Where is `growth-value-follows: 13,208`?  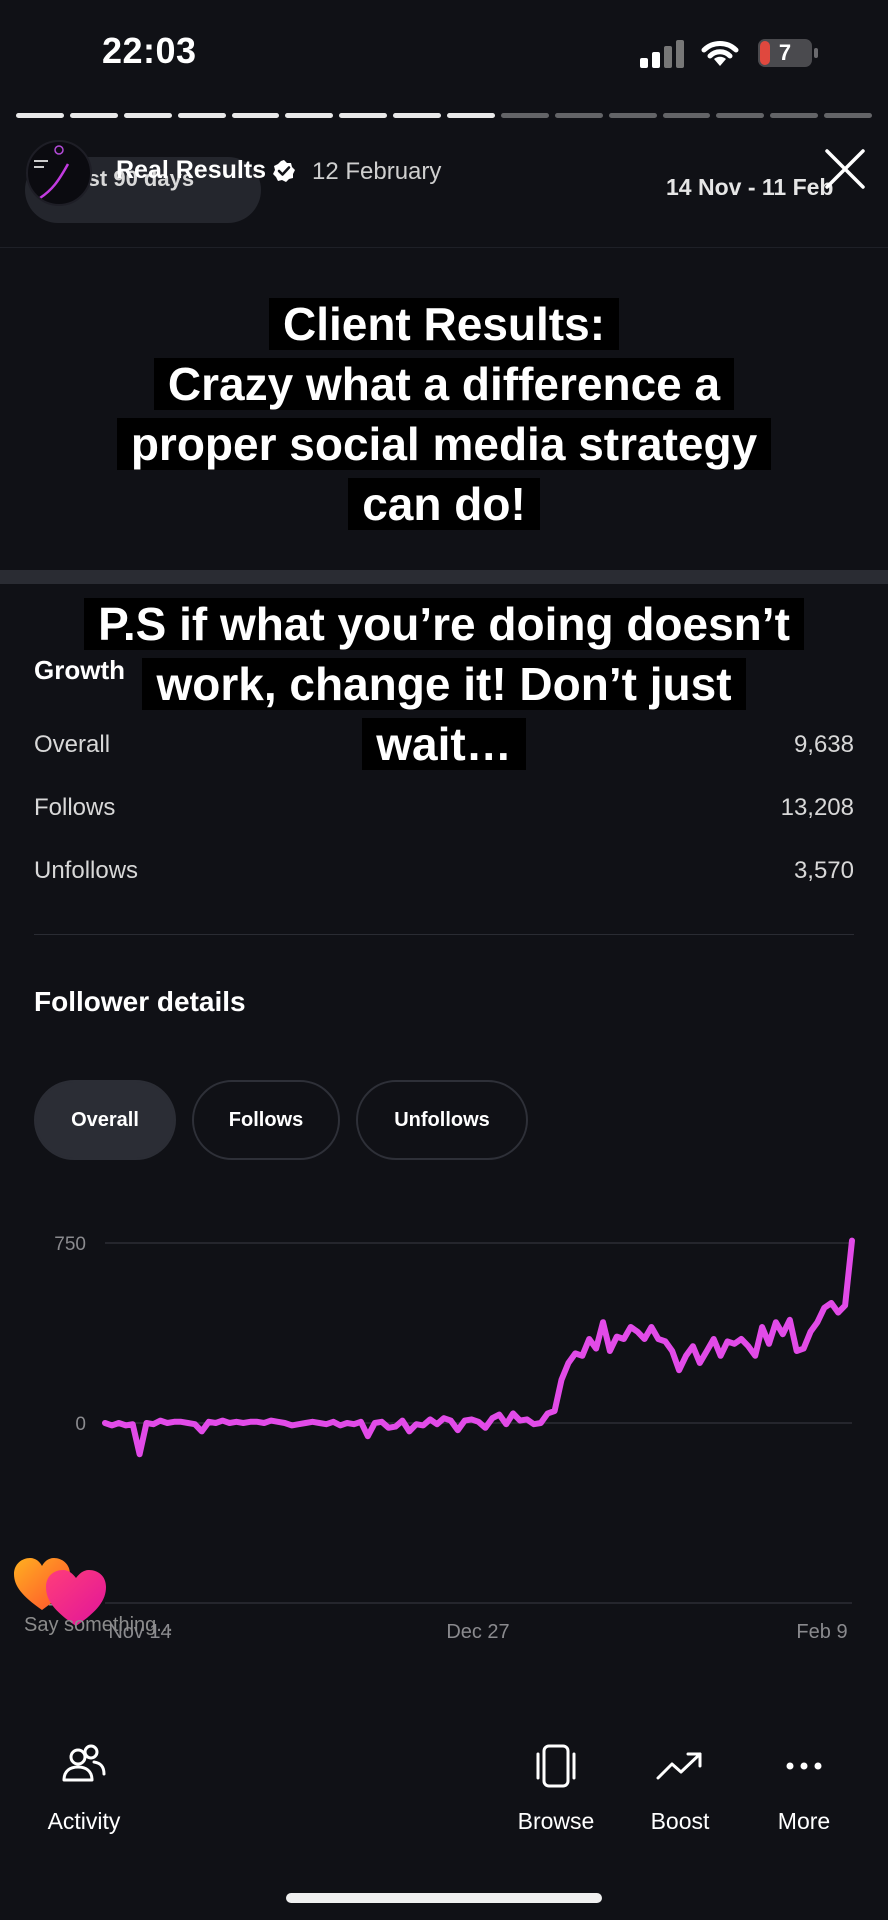
growth-value-follows: 13,208 is located at coordinates (817, 807).